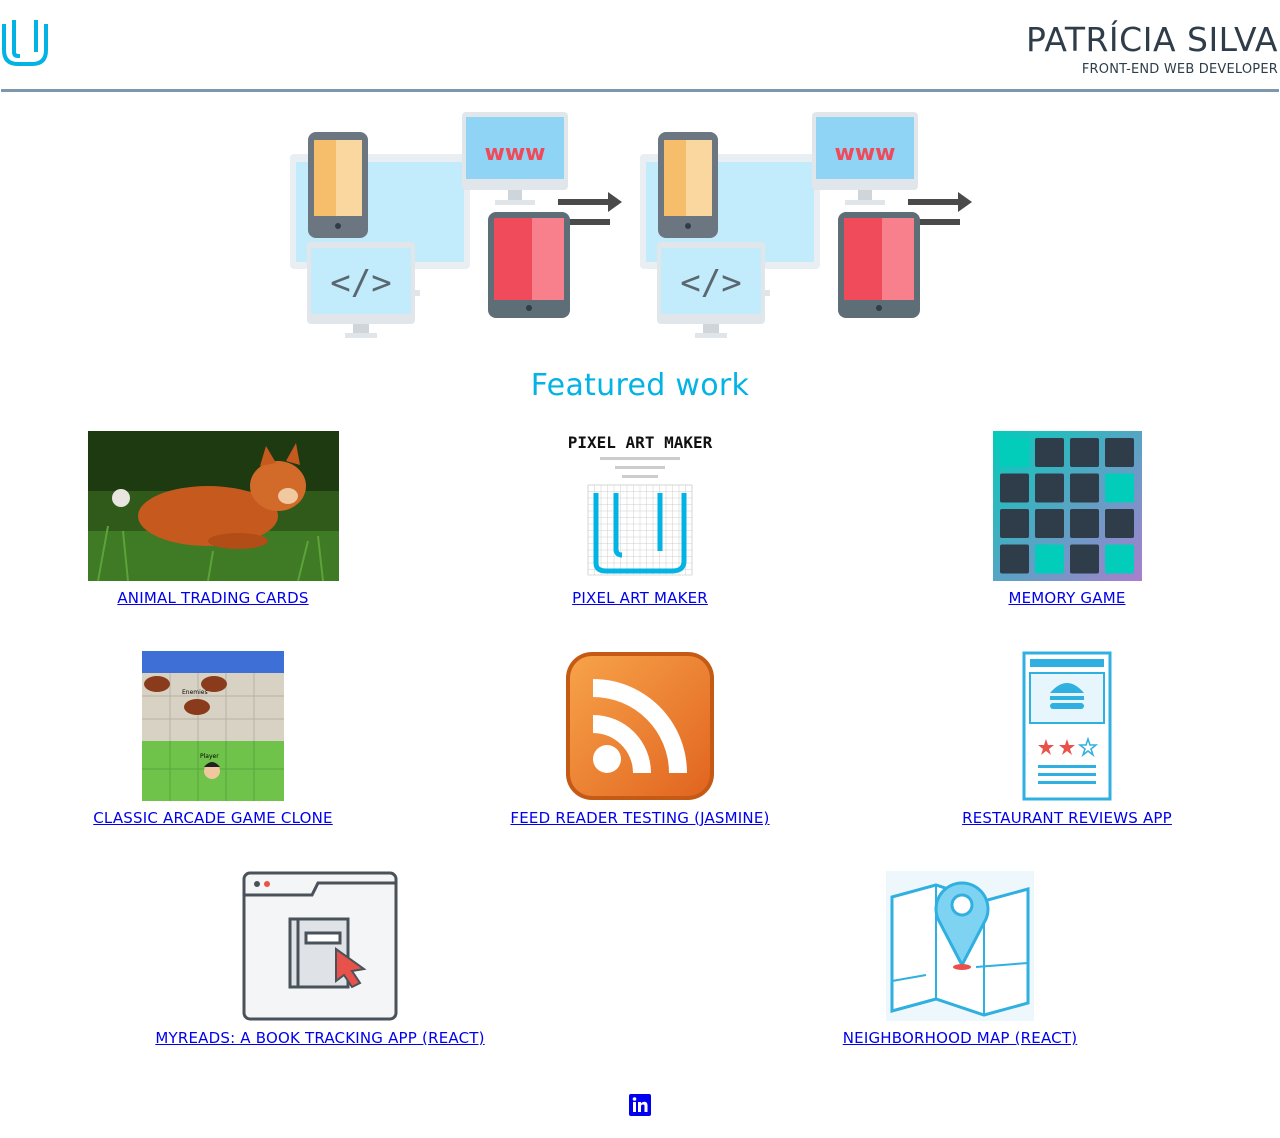 This screenshot has height=1138, width=1280. Describe the element at coordinates (1067, 506) in the screenshot. I see `memory-game-screenshot` at that location.